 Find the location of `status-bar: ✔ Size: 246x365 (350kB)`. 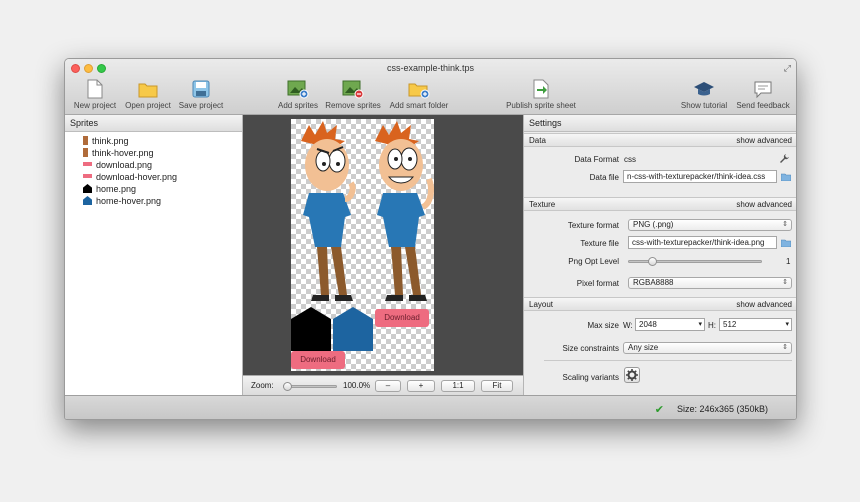

status-bar: ✔ Size: 246x365 (350kB) is located at coordinates (430, 407).